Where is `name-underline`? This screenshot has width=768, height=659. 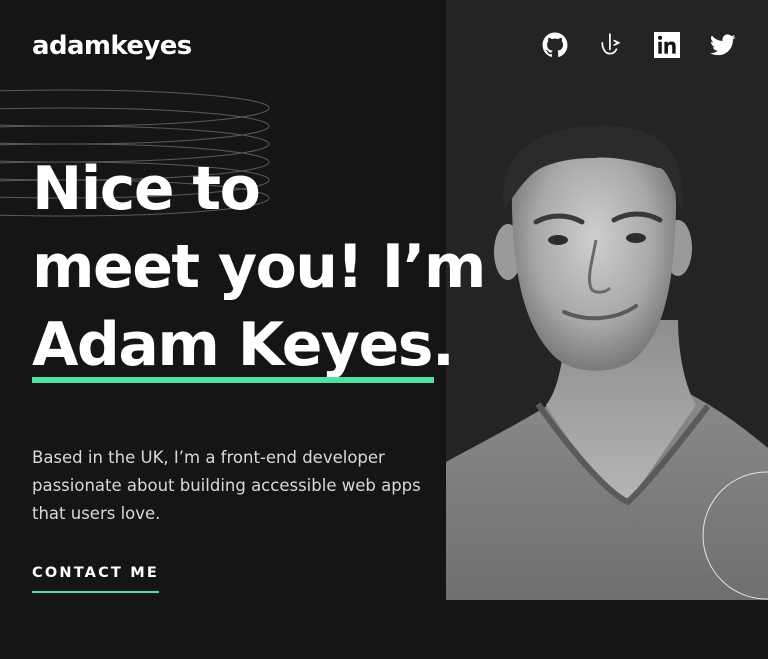 name-underline is located at coordinates (233, 380).